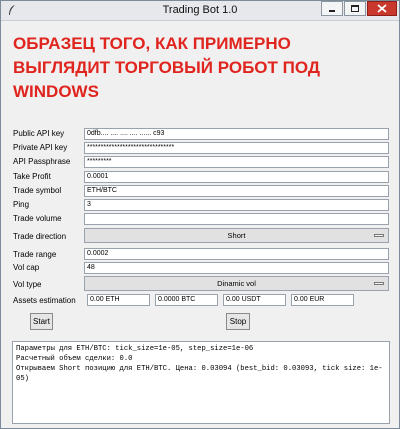 This screenshot has width=400, height=429. What do you see at coordinates (236, 205) in the screenshot?
I see `ping-input: 3` at bounding box center [236, 205].